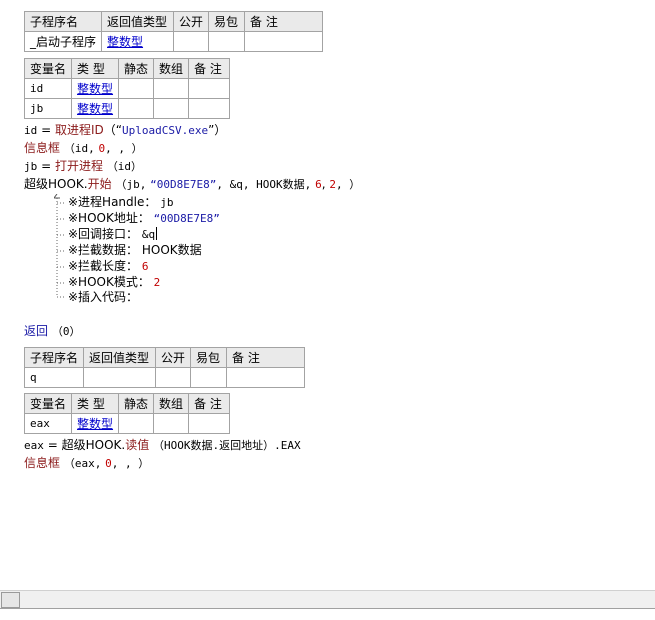 The width and height of the screenshot is (655, 620). I want to click on sub1-var-table: 变量名 类 型 静态 数组 备 注 id 整数型 jb 整数型, so click(127, 88).